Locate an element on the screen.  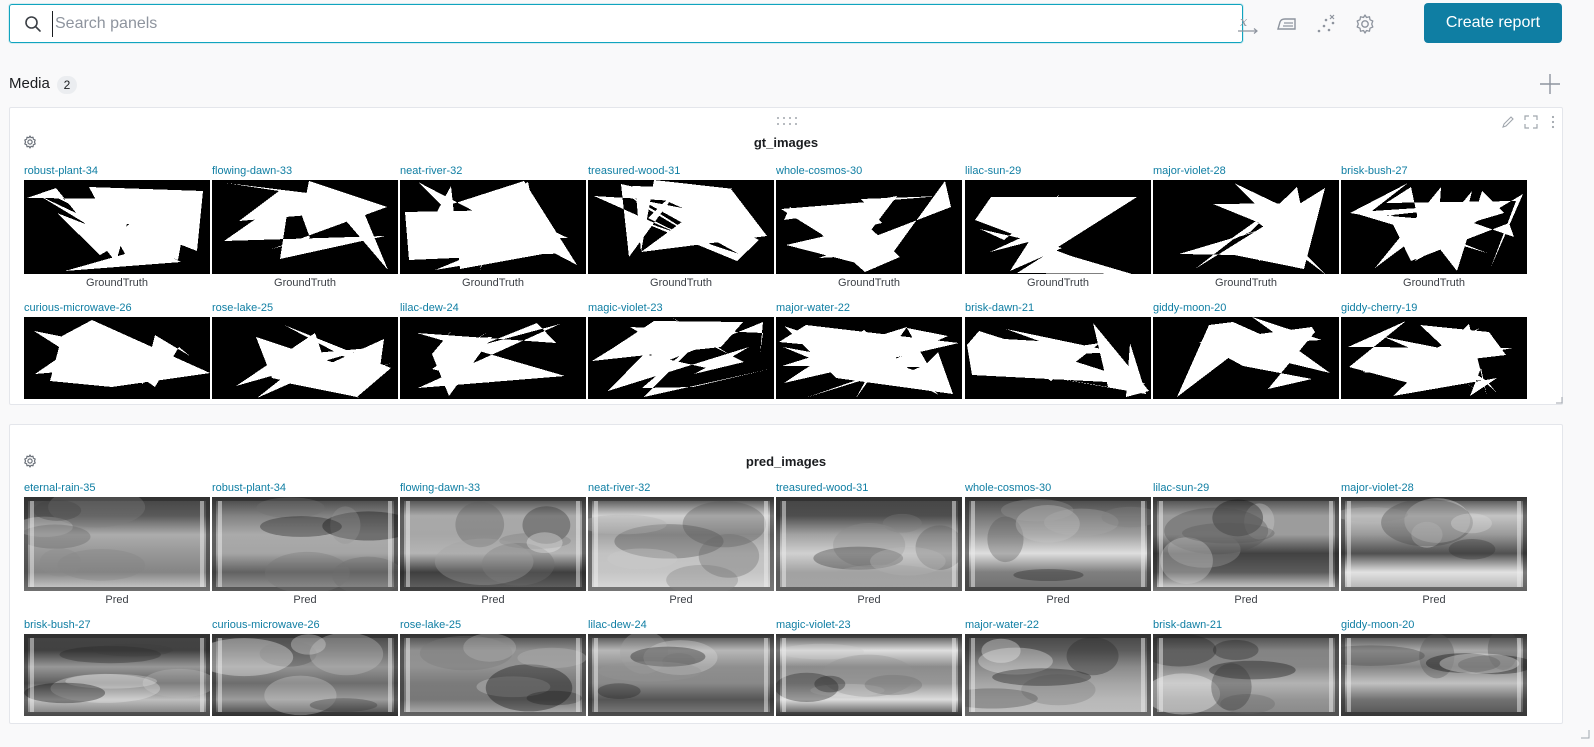
media-cell: giddy-cherry-19 is located at coordinates (1434, 350).